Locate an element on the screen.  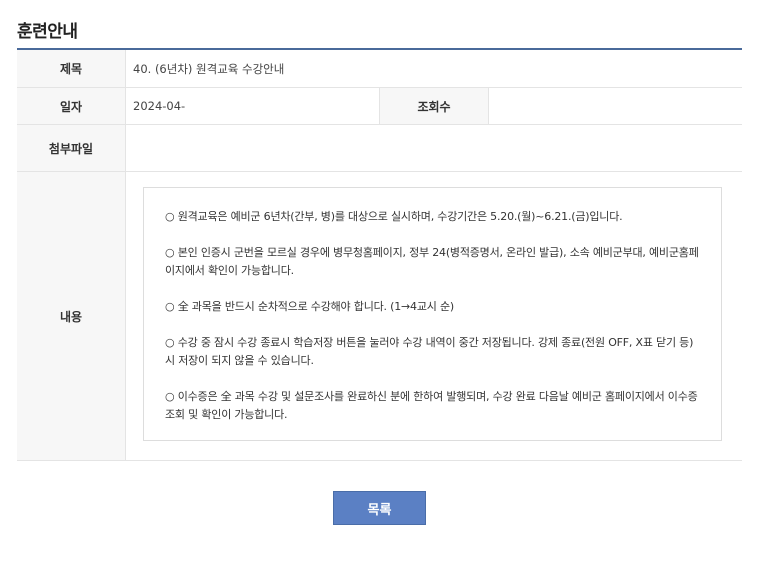
page-title: 훈련안내 is located at coordinates (47, 32).